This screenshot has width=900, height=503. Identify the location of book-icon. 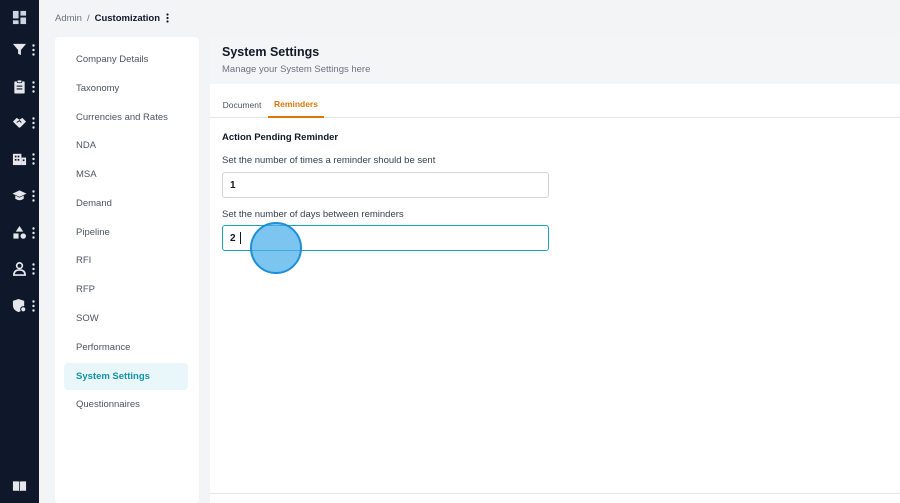
(19, 486).